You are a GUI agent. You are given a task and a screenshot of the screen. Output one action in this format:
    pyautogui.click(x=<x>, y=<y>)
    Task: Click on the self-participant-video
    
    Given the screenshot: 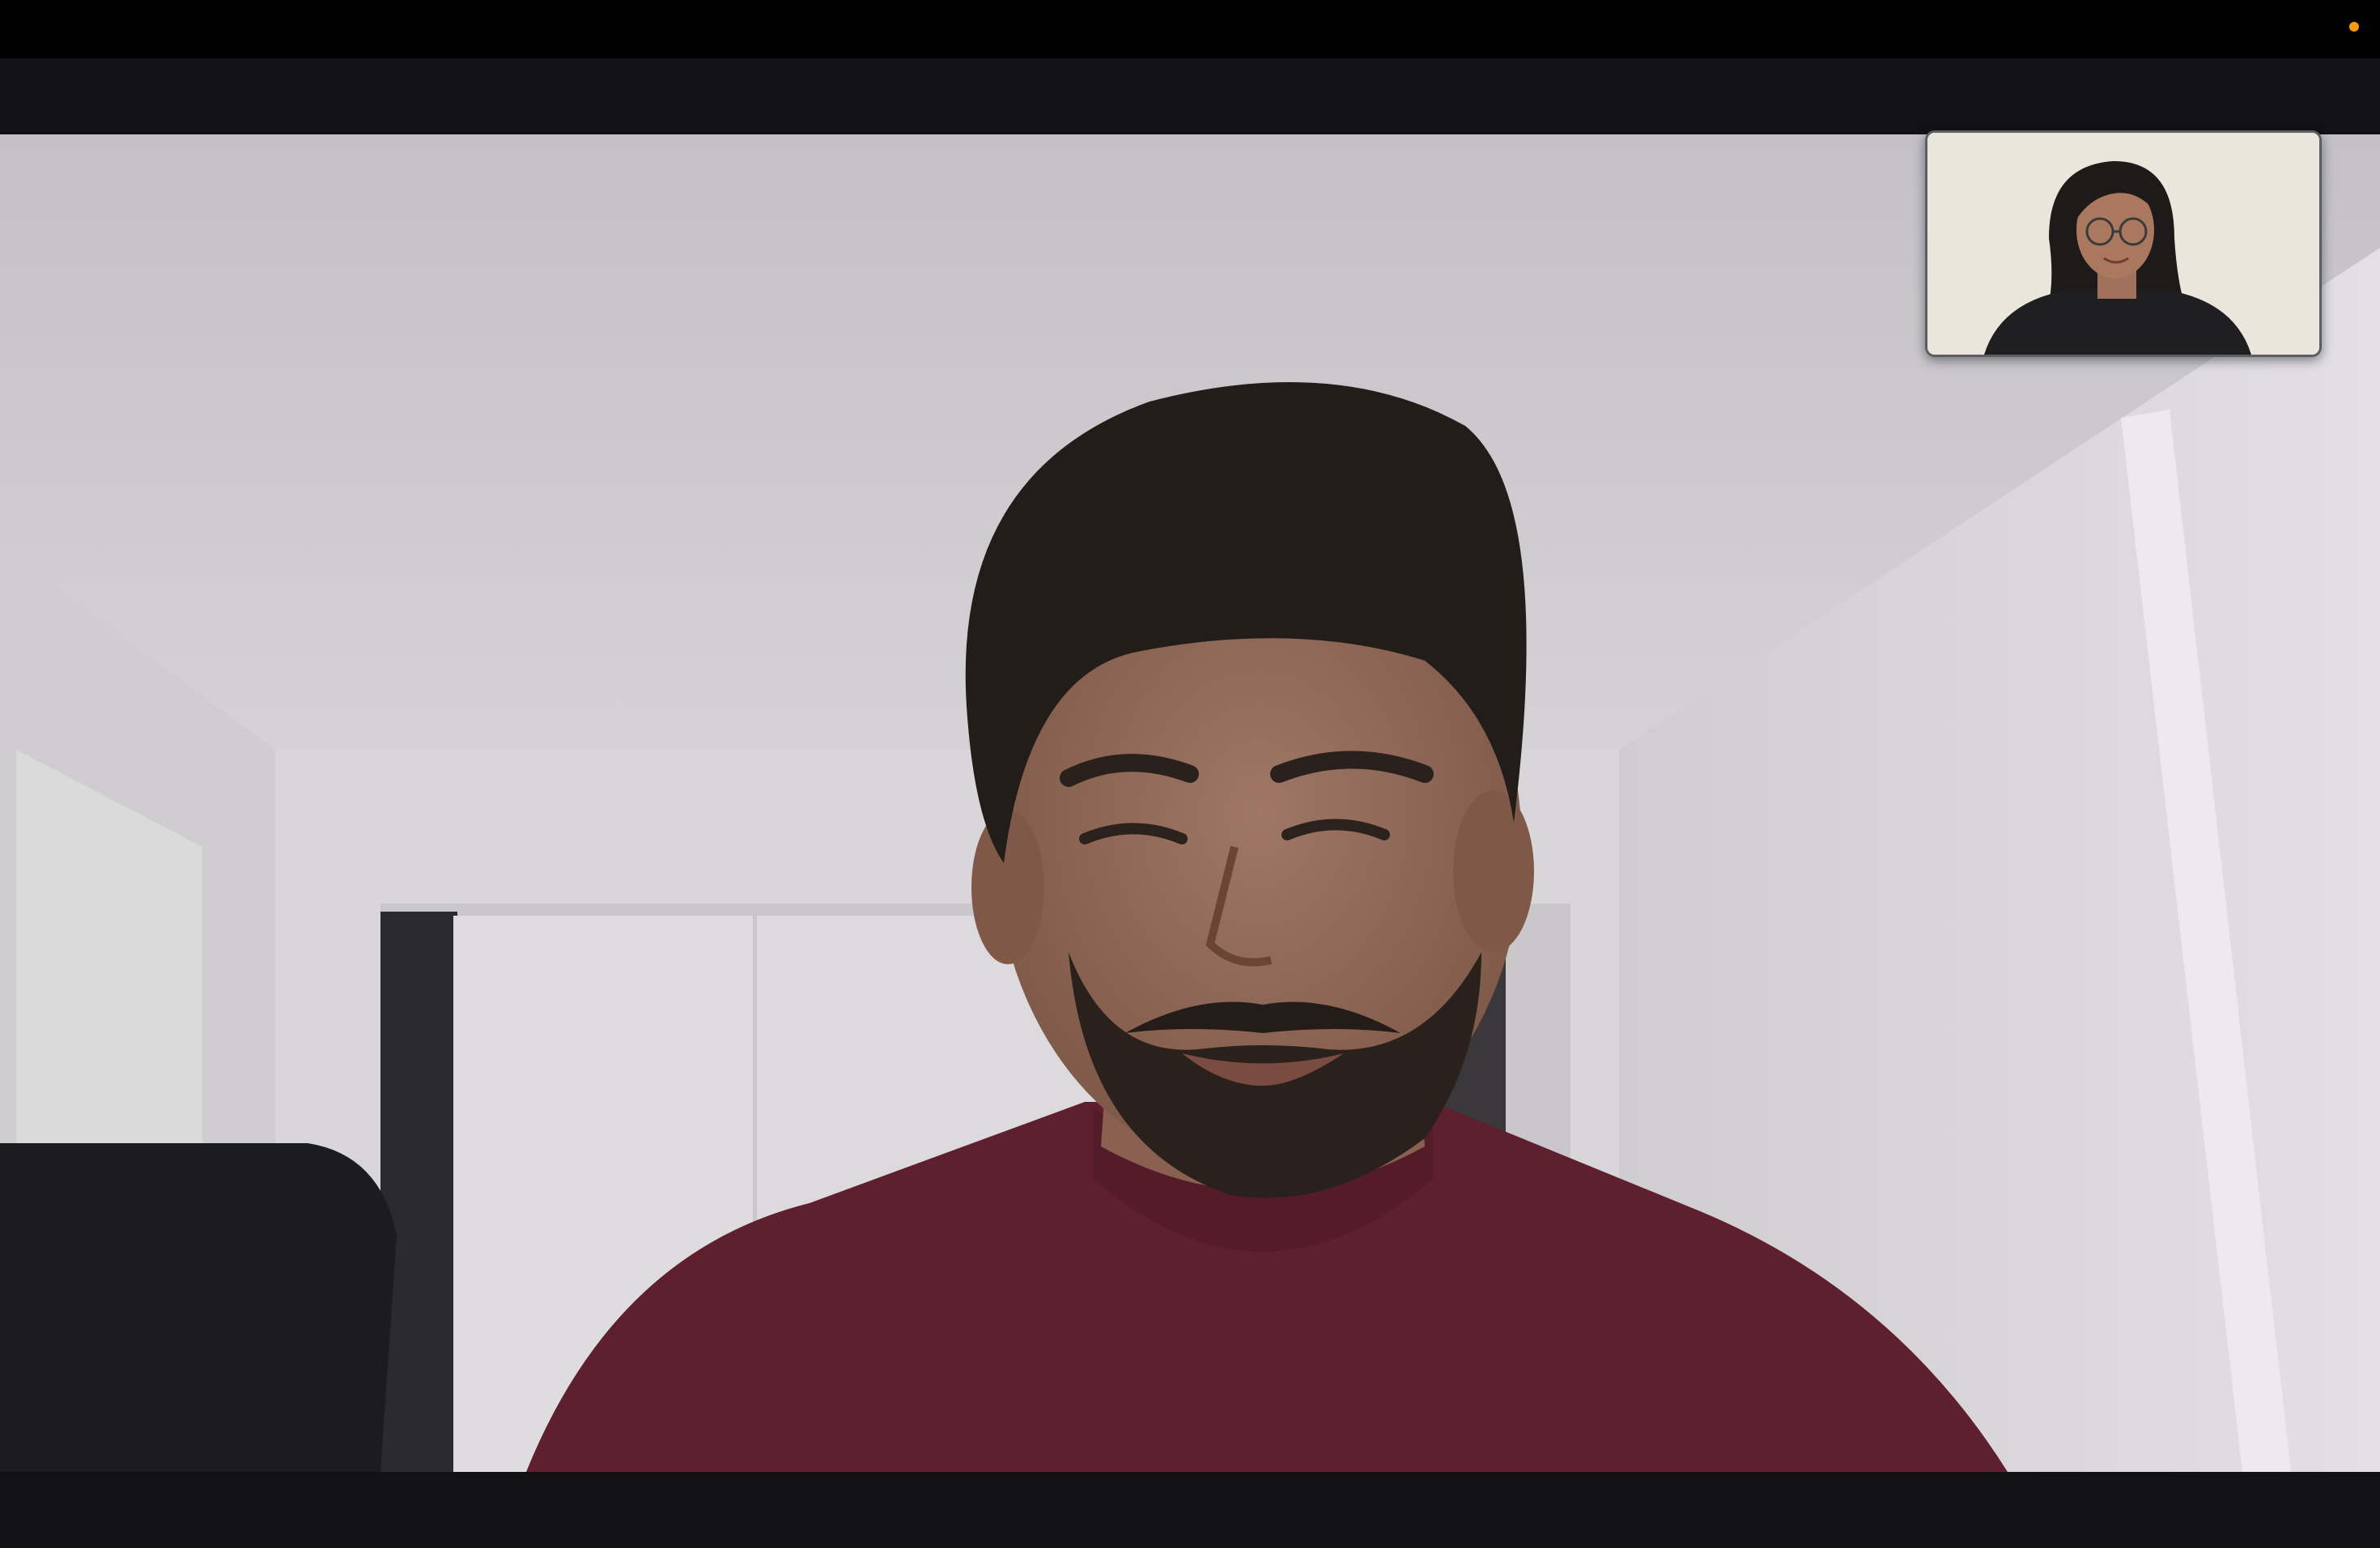 What is the action you would take?
    pyautogui.click(x=2123, y=244)
    